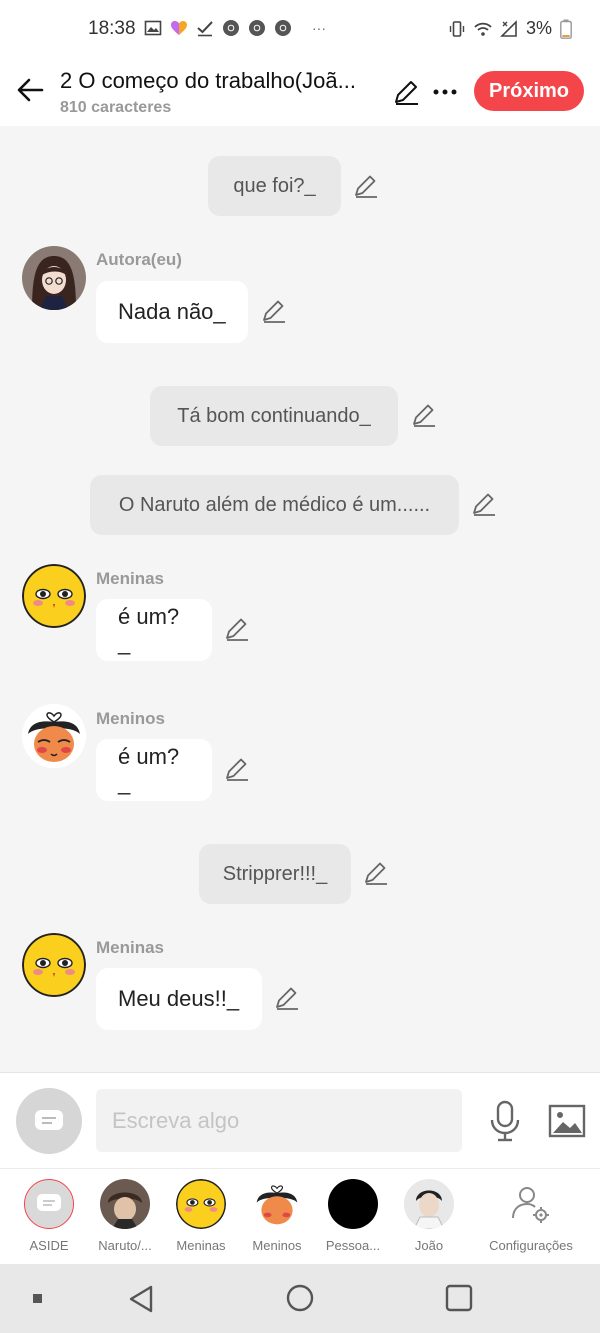 The height and width of the screenshot is (1333, 600). Describe the element at coordinates (406, 92) in the screenshot. I see `edit-pencil-icon` at that location.